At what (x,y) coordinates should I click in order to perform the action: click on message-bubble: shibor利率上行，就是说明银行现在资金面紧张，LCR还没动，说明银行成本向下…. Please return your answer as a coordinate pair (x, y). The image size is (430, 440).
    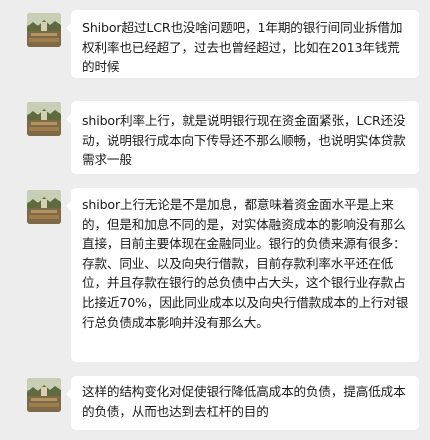
    Looking at the image, I should click on (242, 137).